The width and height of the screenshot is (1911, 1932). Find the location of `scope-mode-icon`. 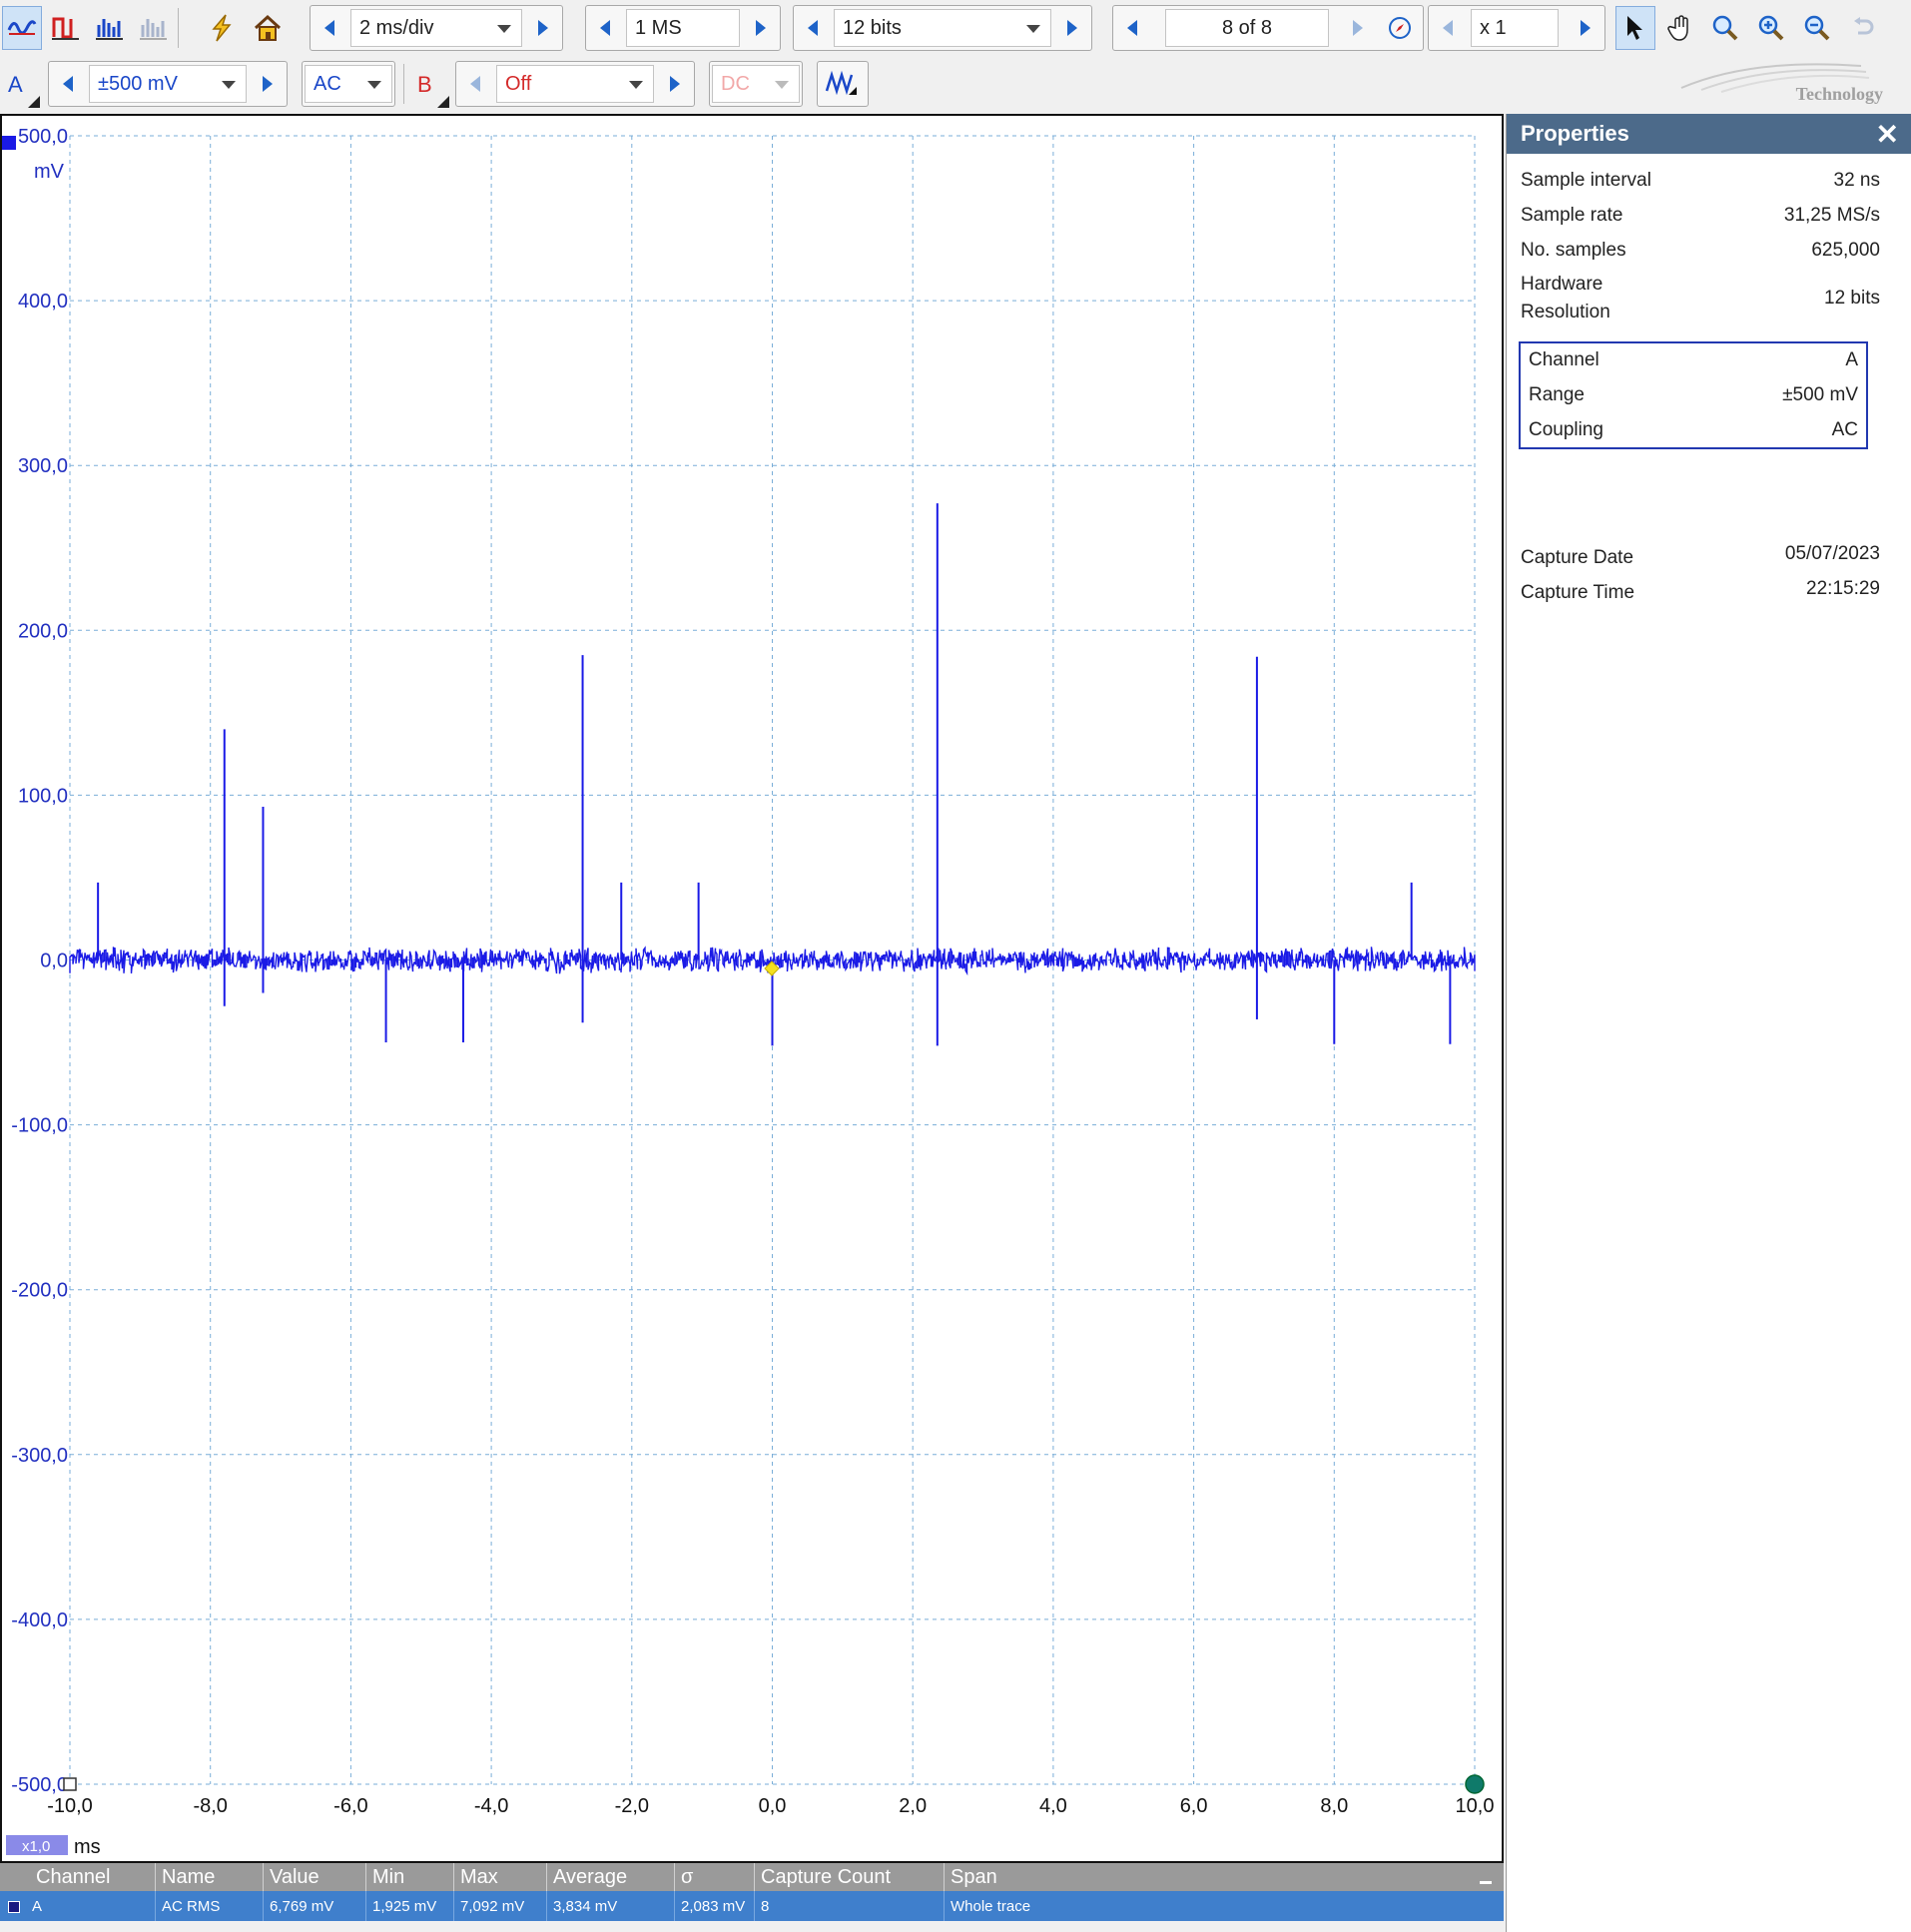

scope-mode-icon is located at coordinates (22, 28).